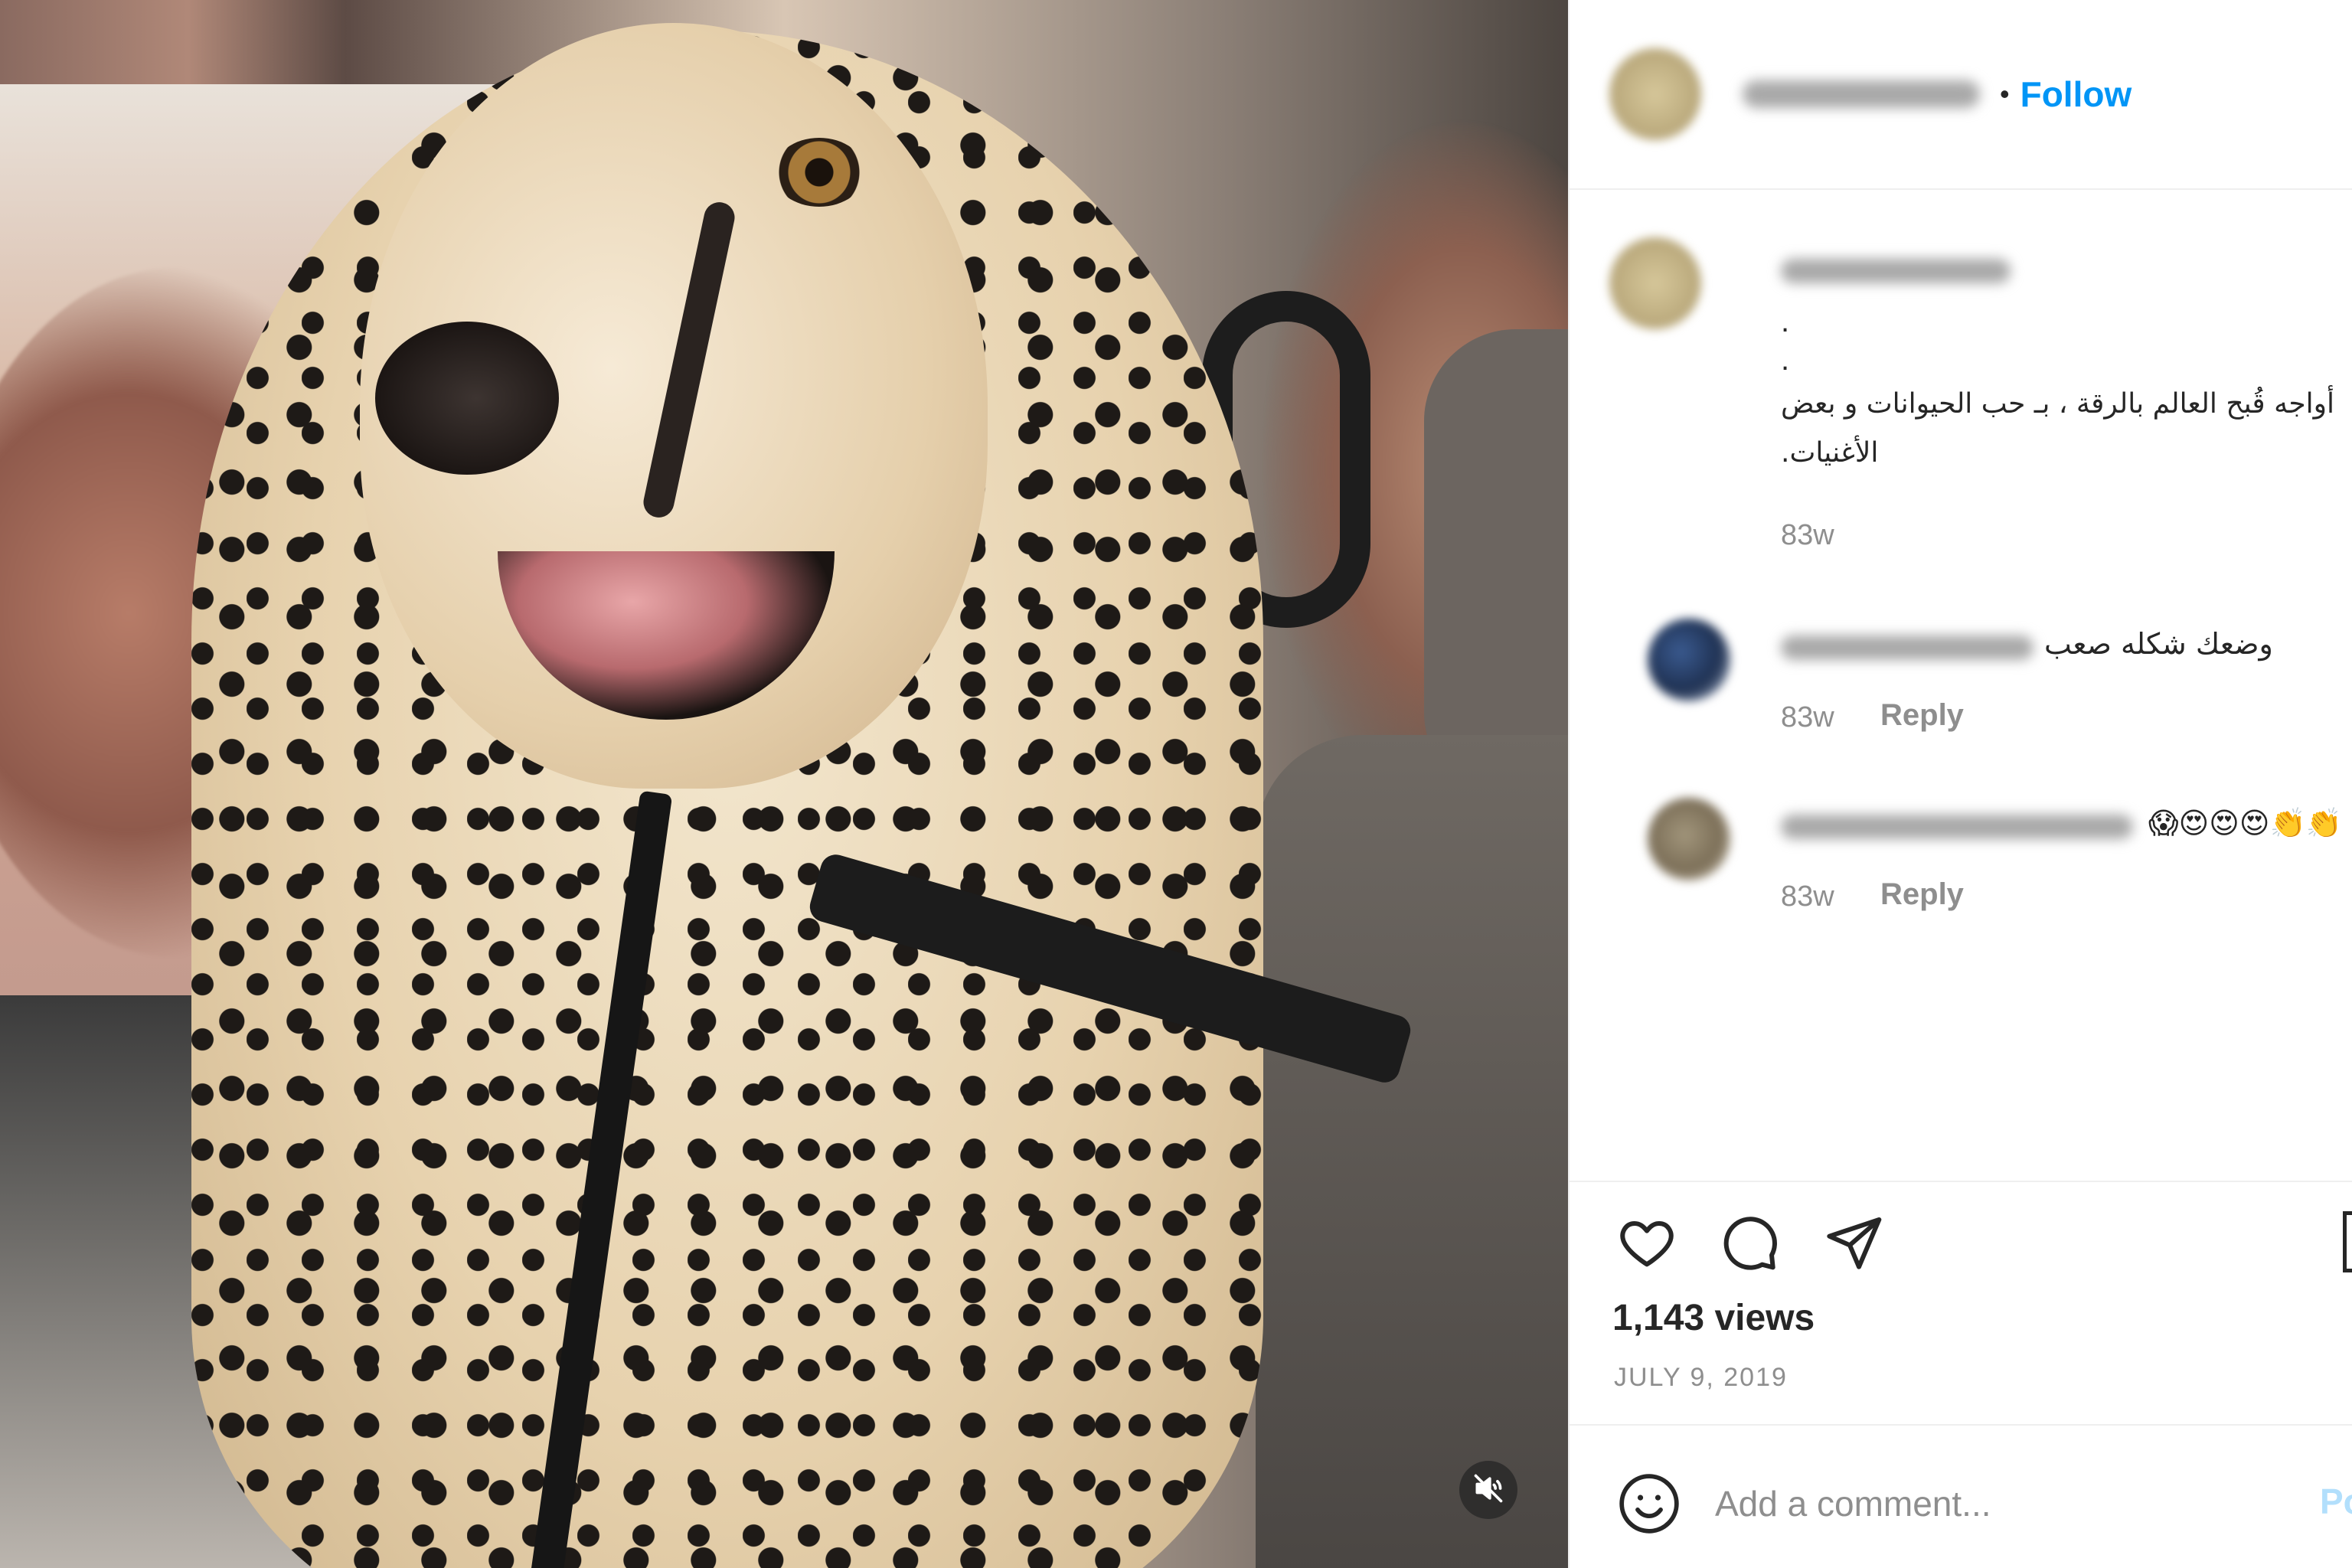 The height and width of the screenshot is (1568, 2352). What do you see at coordinates (2336, 1501) in the screenshot?
I see `post-button: Post` at bounding box center [2336, 1501].